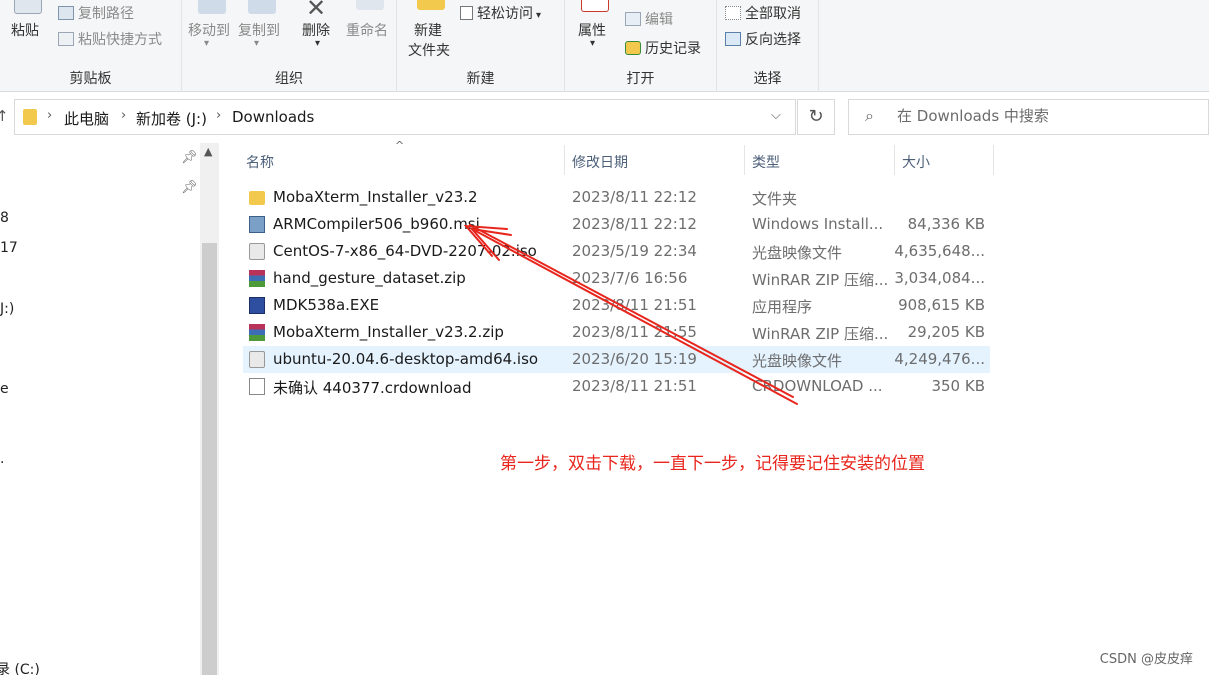 The width and height of the screenshot is (1209, 675). I want to click on annotation-arrow, so click(630, 314).